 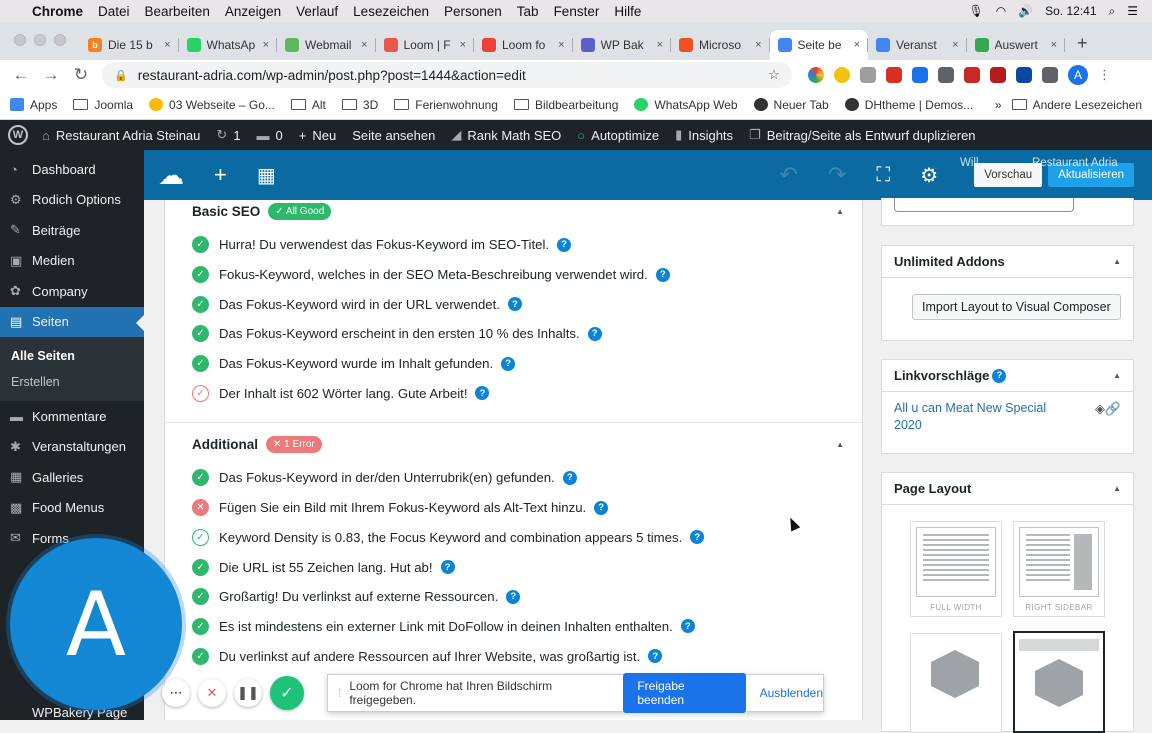 I want to click on adminbar-insights: ▮ Insights, so click(x=704, y=135).